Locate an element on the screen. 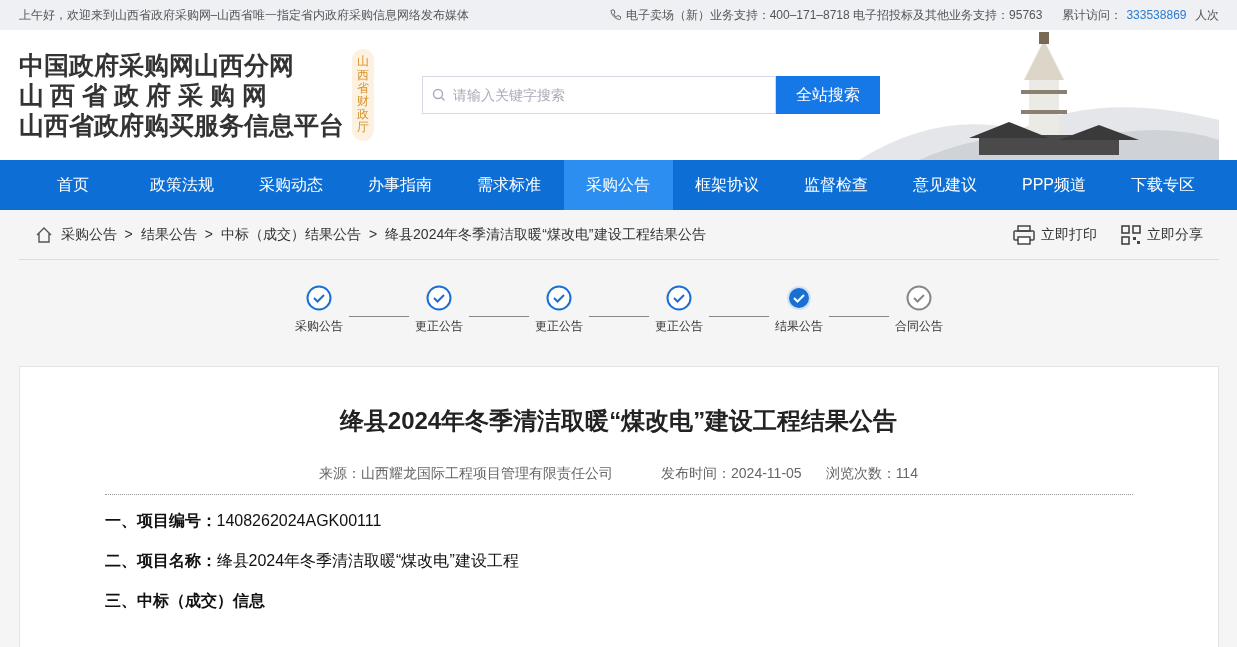 Image resolution: width=1237 pixels, height=647 pixels. breadcrumb-link: 绛县2024年冬季清洁取暖“煤改电”建设工程结果公告 is located at coordinates (545, 234).